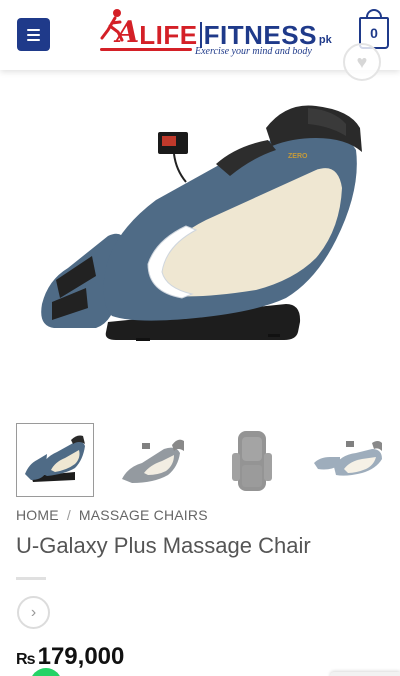  I want to click on wishlist-heart-button: ♥, so click(362, 62).